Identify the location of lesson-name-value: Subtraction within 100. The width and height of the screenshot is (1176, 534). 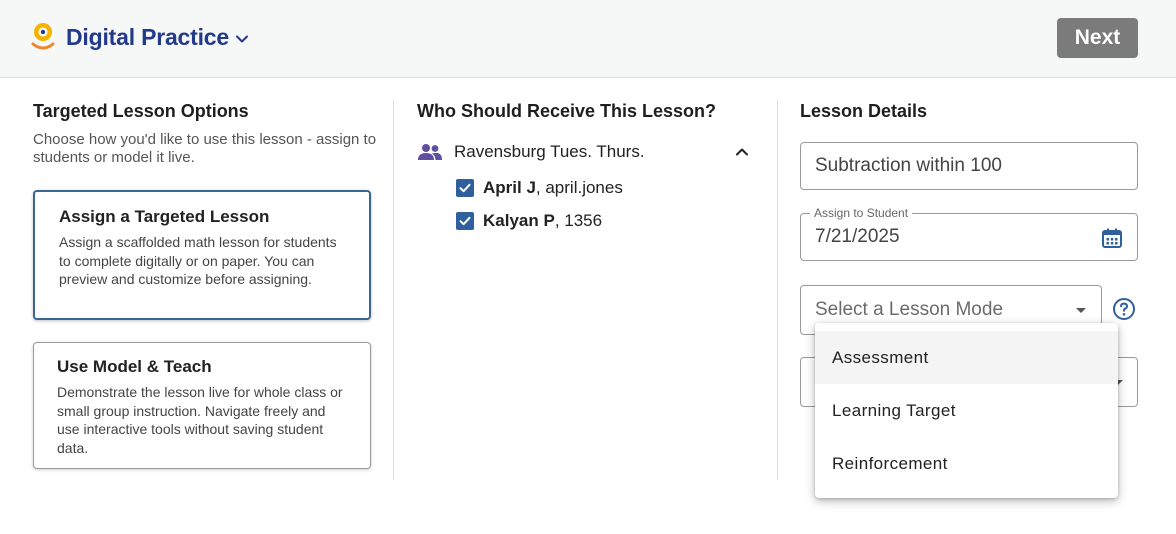
(908, 165).